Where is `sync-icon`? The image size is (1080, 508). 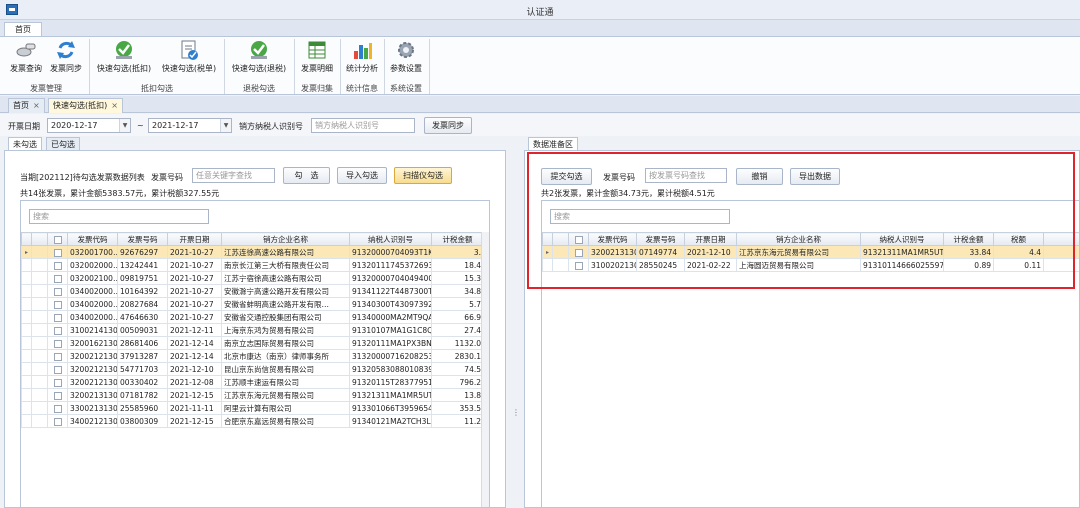 sync-icon is located at coordinates (66, 50).